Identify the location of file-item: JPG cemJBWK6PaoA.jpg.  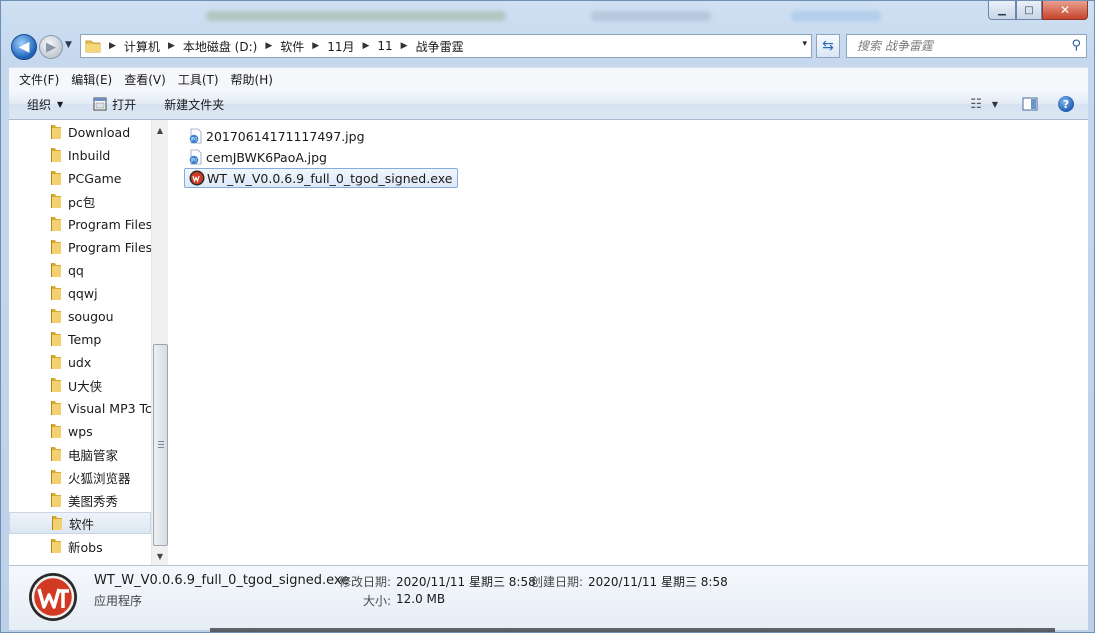
(255, 157).